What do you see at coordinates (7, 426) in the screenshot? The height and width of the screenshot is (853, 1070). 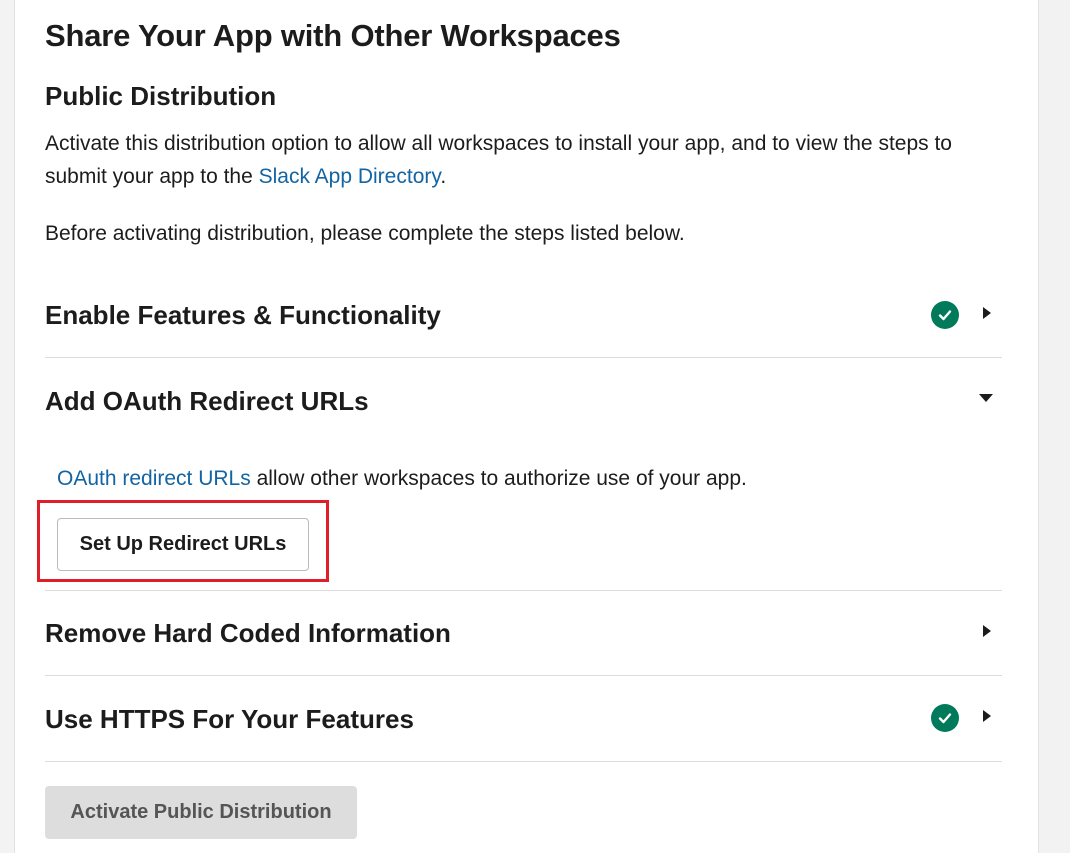 I see `window-edge` at bounding box center [7, 426].